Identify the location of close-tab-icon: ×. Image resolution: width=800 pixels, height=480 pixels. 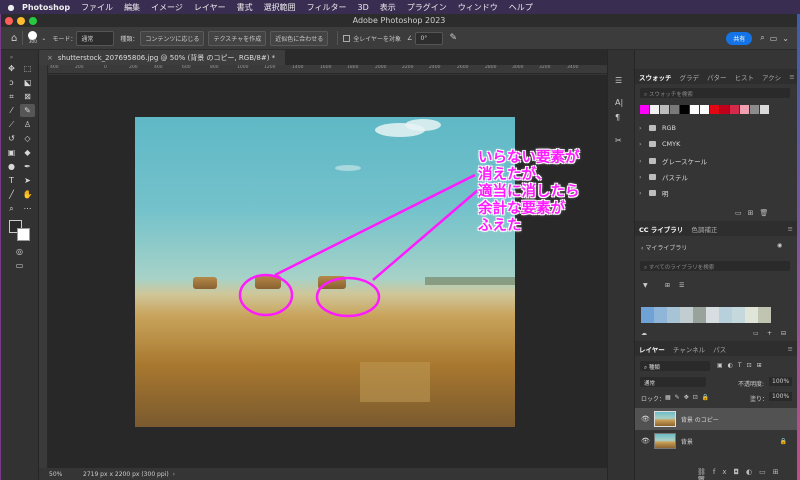
(50, 58).